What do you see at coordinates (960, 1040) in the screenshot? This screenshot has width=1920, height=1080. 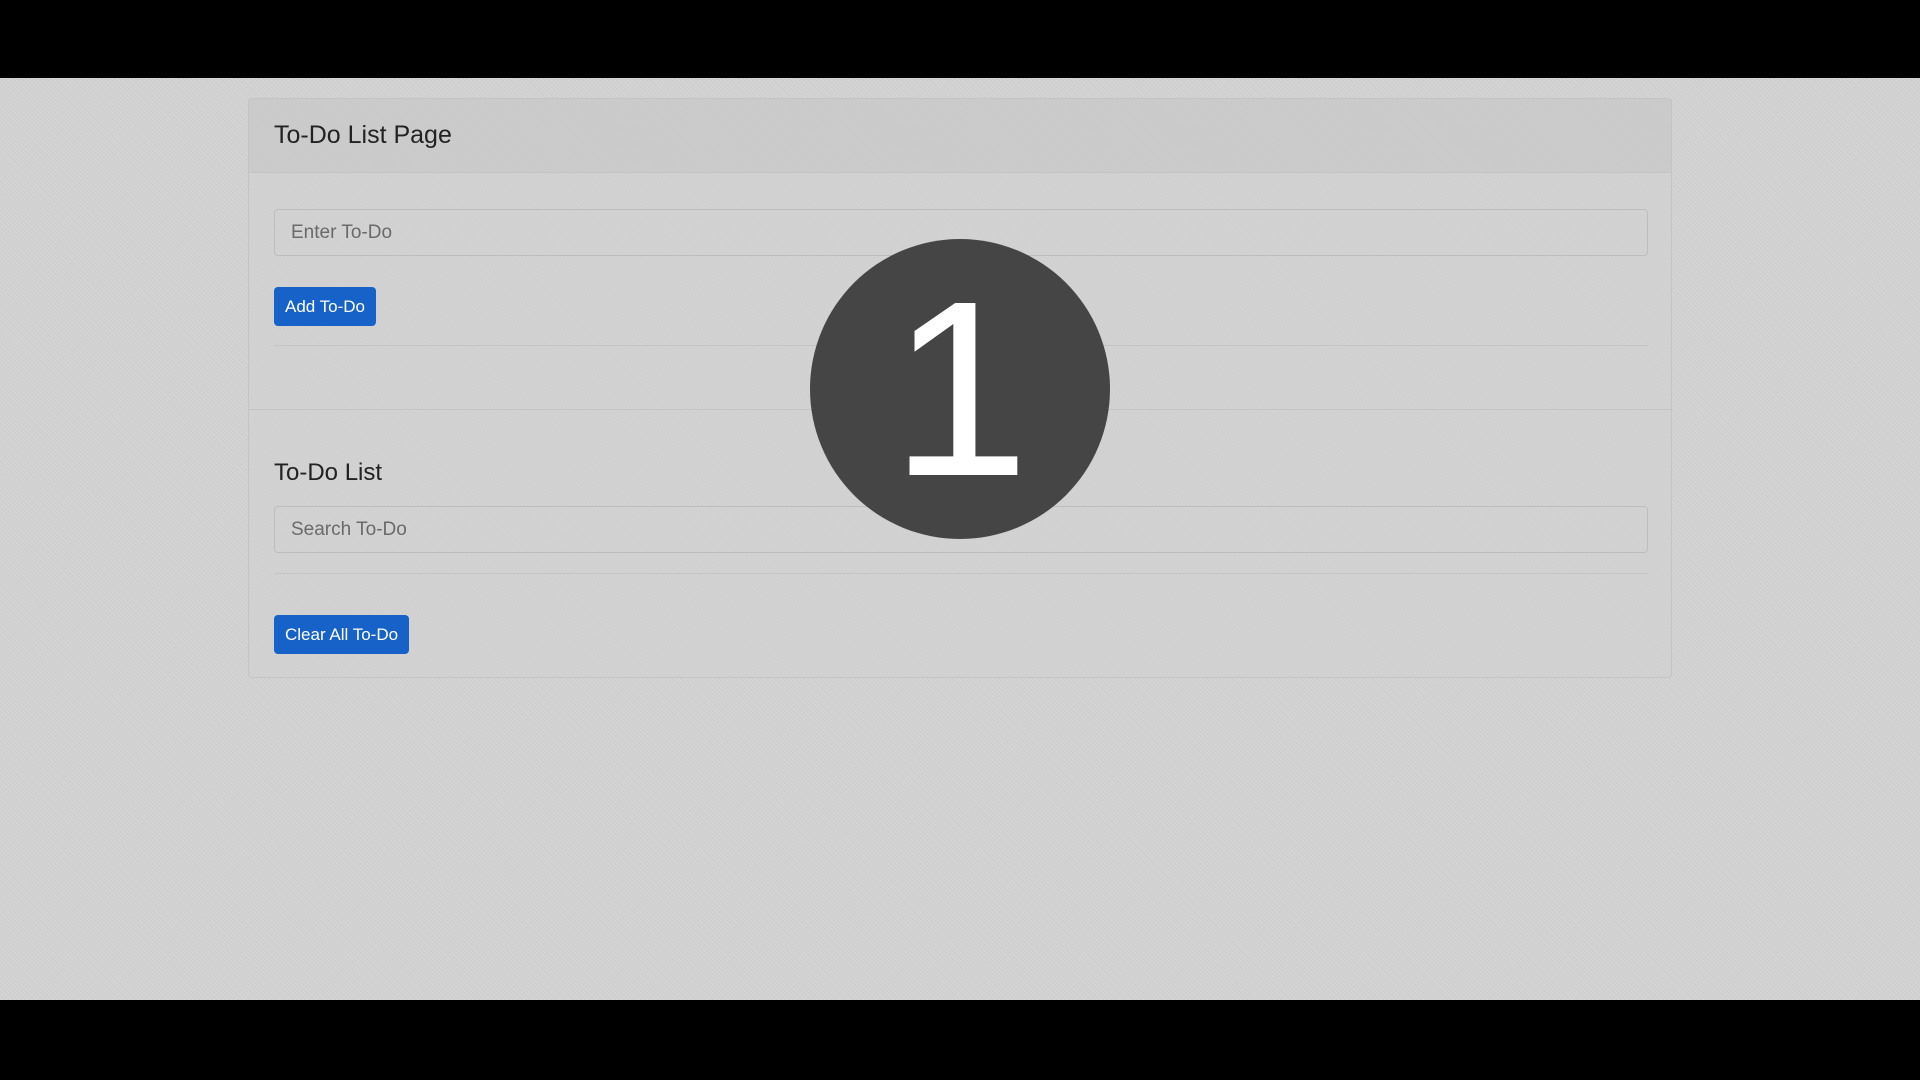 I see `letterbox-bottom` at bounding box center [960, 1040].